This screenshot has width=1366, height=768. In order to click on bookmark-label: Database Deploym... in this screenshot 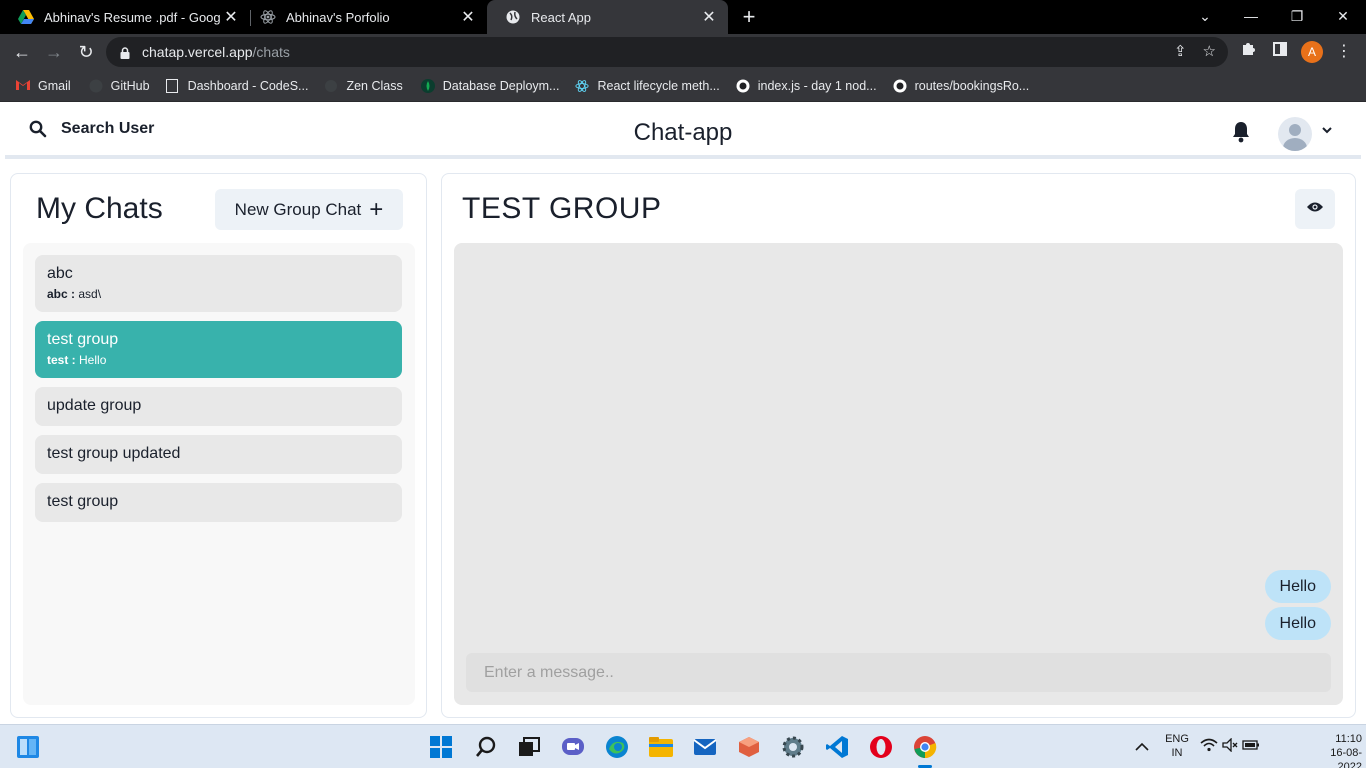, I will do `click(501, 85)`.